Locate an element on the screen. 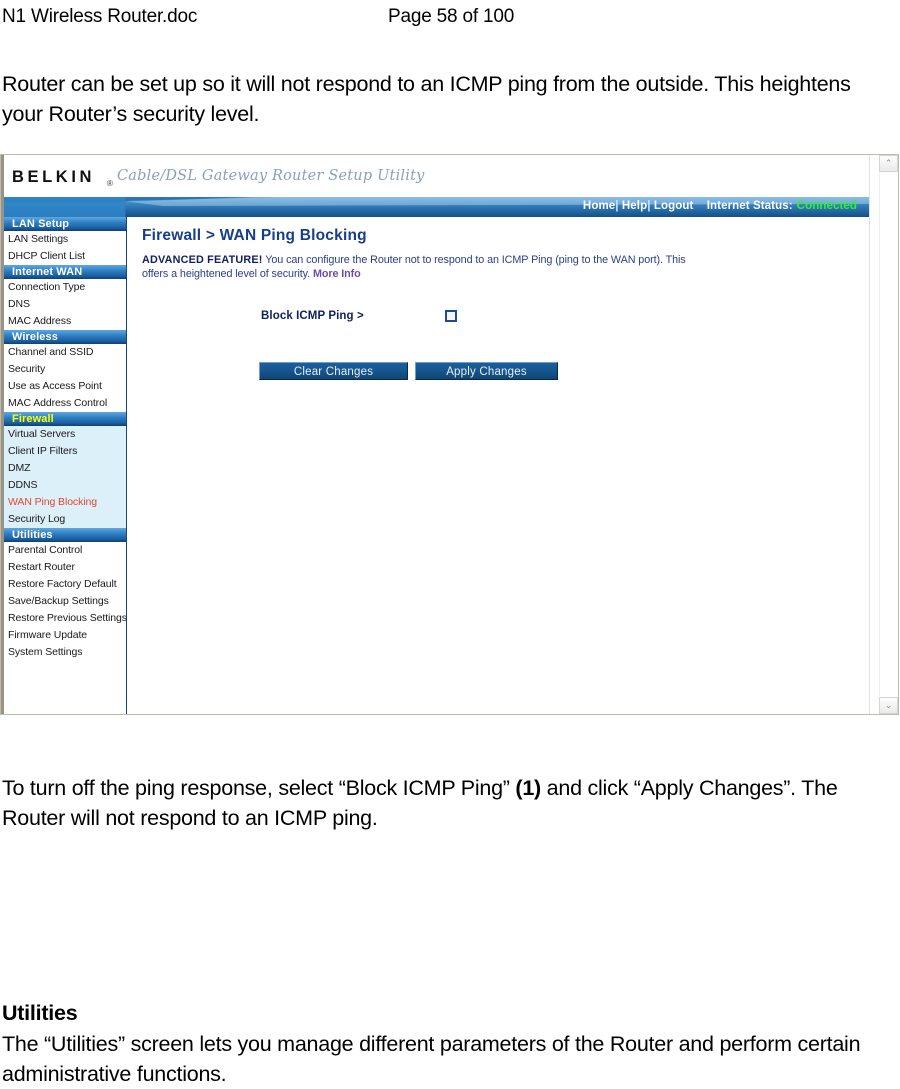  advanced-feature-label: ADVANCED FEATURE! is located at coordinates (202, 260).